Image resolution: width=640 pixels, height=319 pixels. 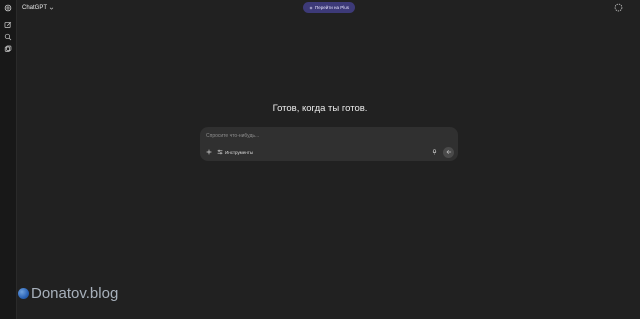 I want to click on prompt-input, so click(x=306, y=136).